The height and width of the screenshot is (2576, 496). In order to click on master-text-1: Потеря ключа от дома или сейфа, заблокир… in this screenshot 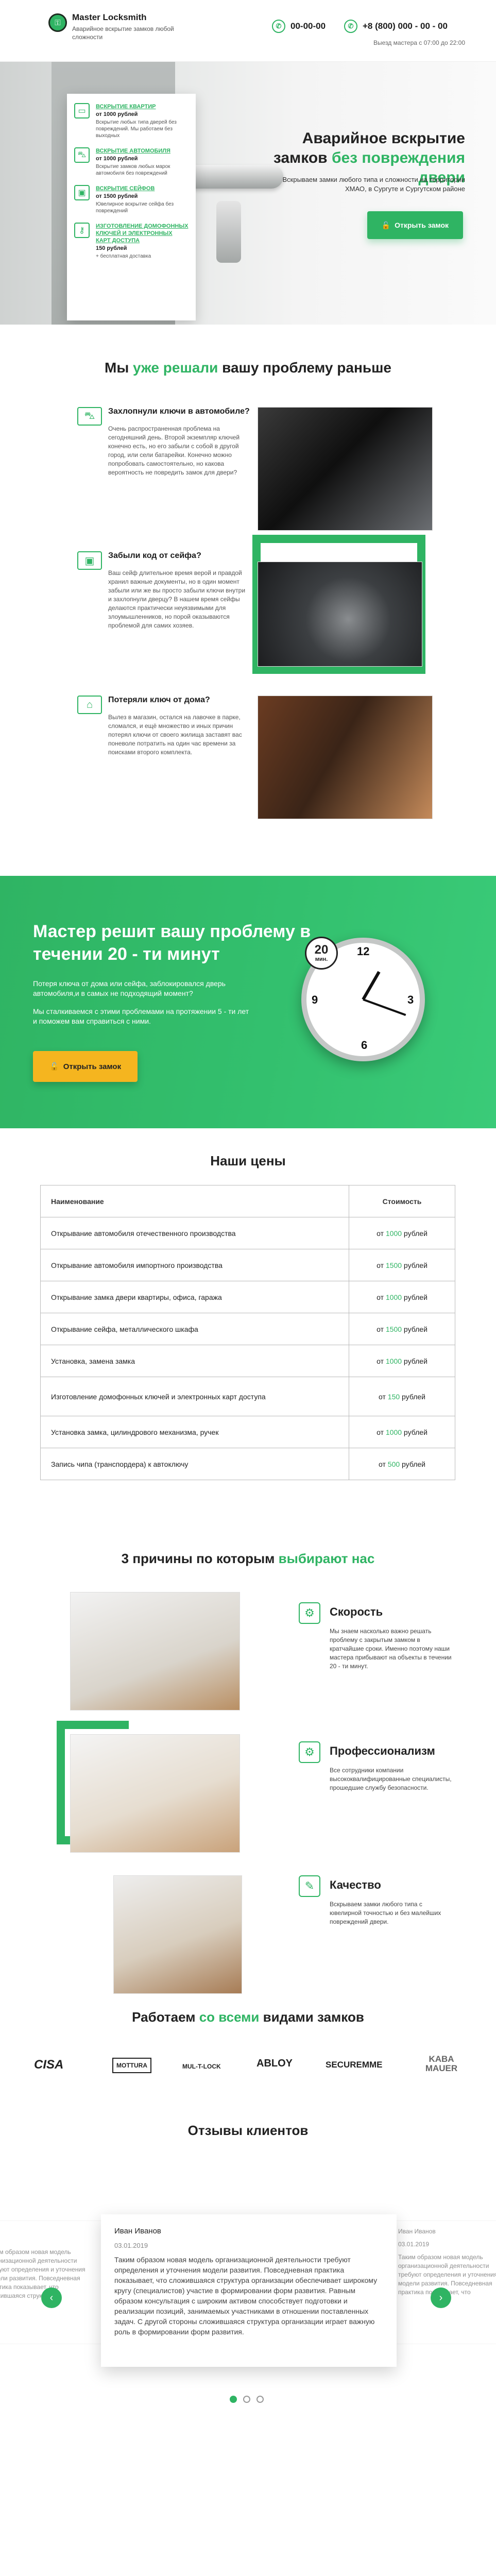, I will do `click(129, 988)`.